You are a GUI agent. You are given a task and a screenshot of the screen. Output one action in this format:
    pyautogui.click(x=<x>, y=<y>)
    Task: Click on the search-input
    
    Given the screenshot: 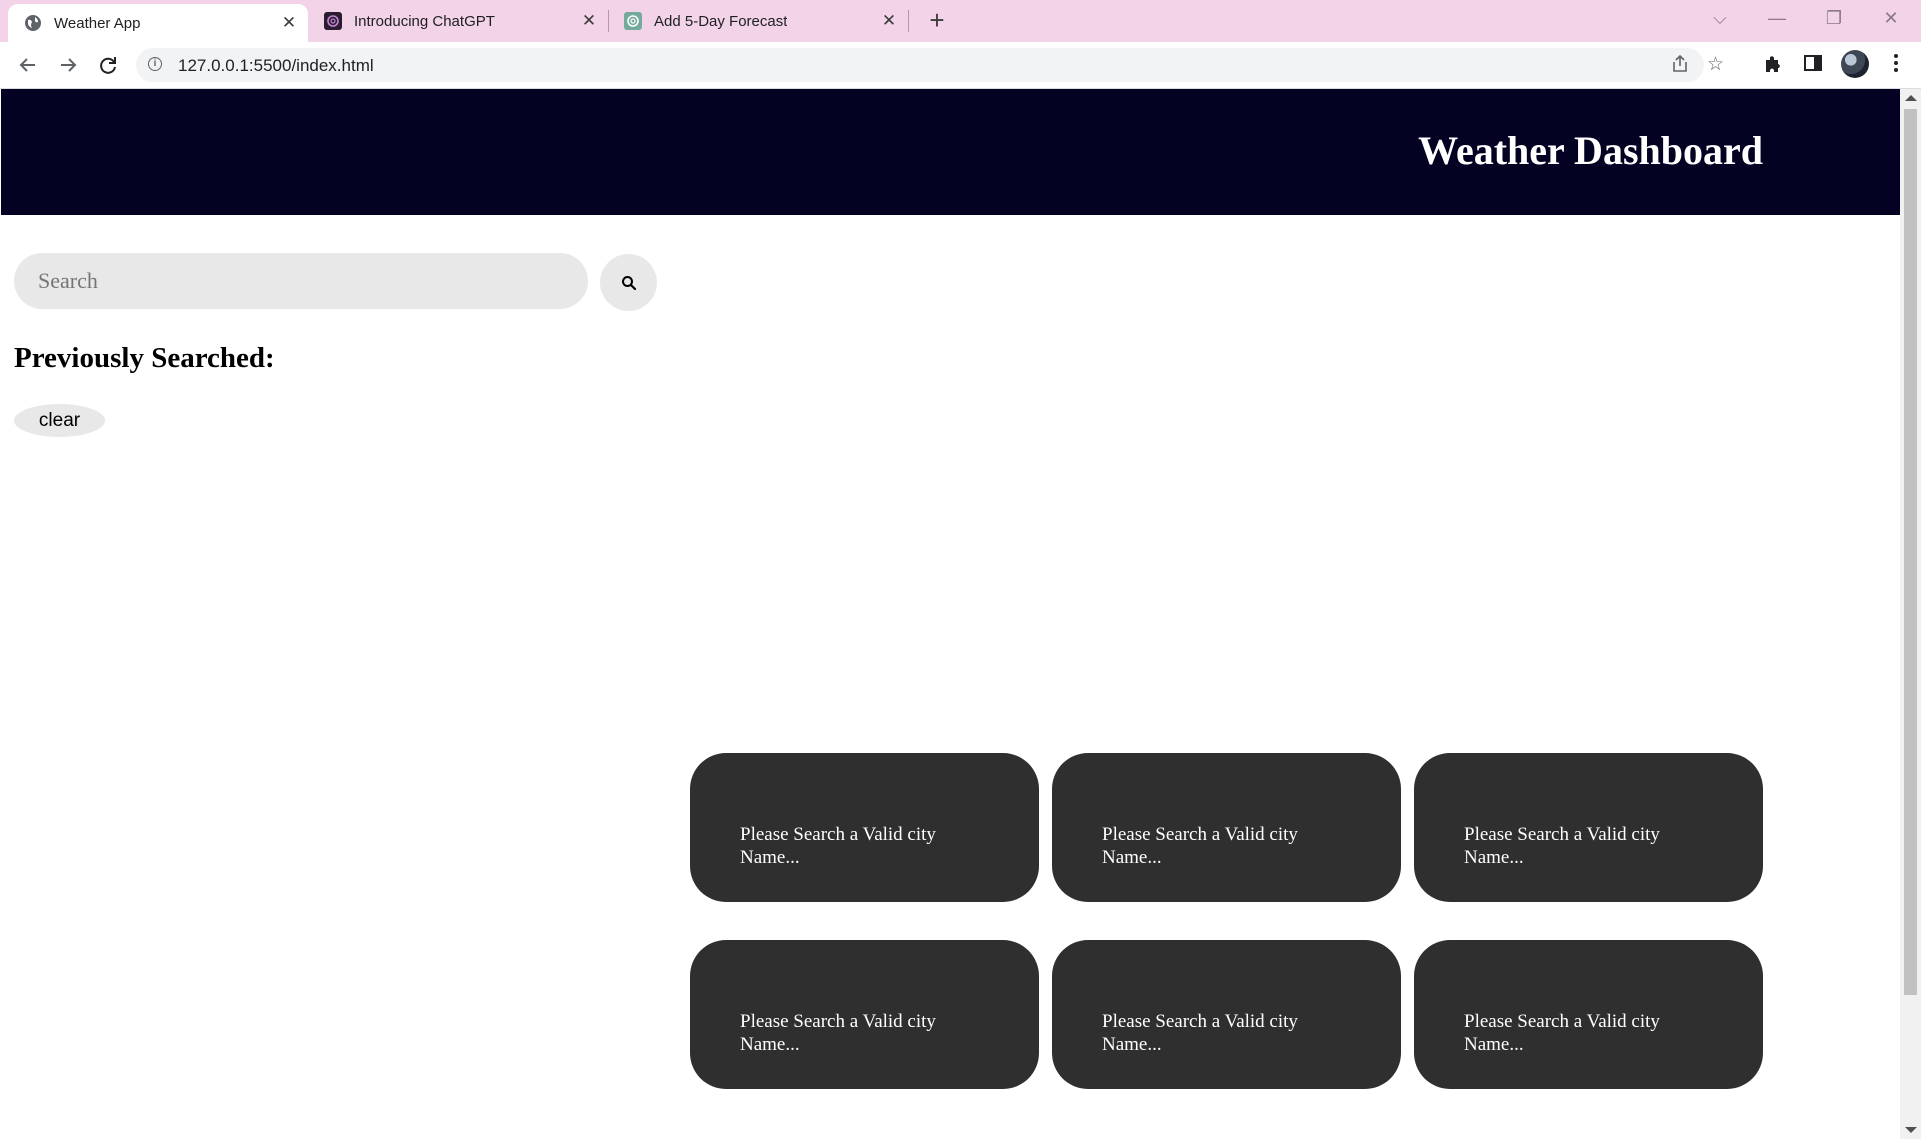 What is the action you would take?
    pyautogui.click(x=301, y=281)
    